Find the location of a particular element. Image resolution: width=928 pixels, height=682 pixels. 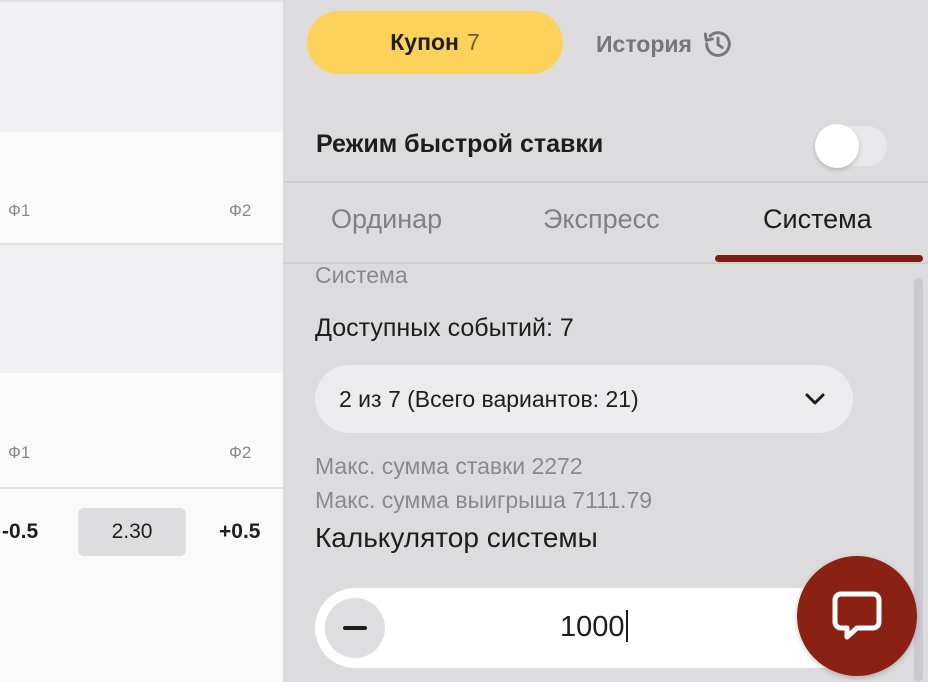

divider is located at coordinates (605, 182).